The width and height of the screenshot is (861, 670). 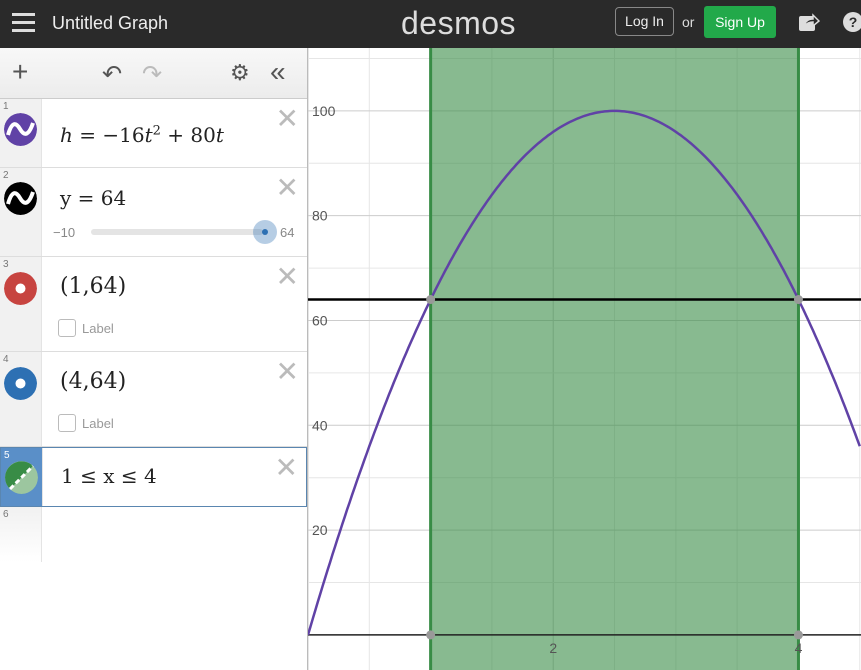 What do you see at coordinates (177, 232) in the screenshot?
I see `slider-track` at bounding box center [177, 232].